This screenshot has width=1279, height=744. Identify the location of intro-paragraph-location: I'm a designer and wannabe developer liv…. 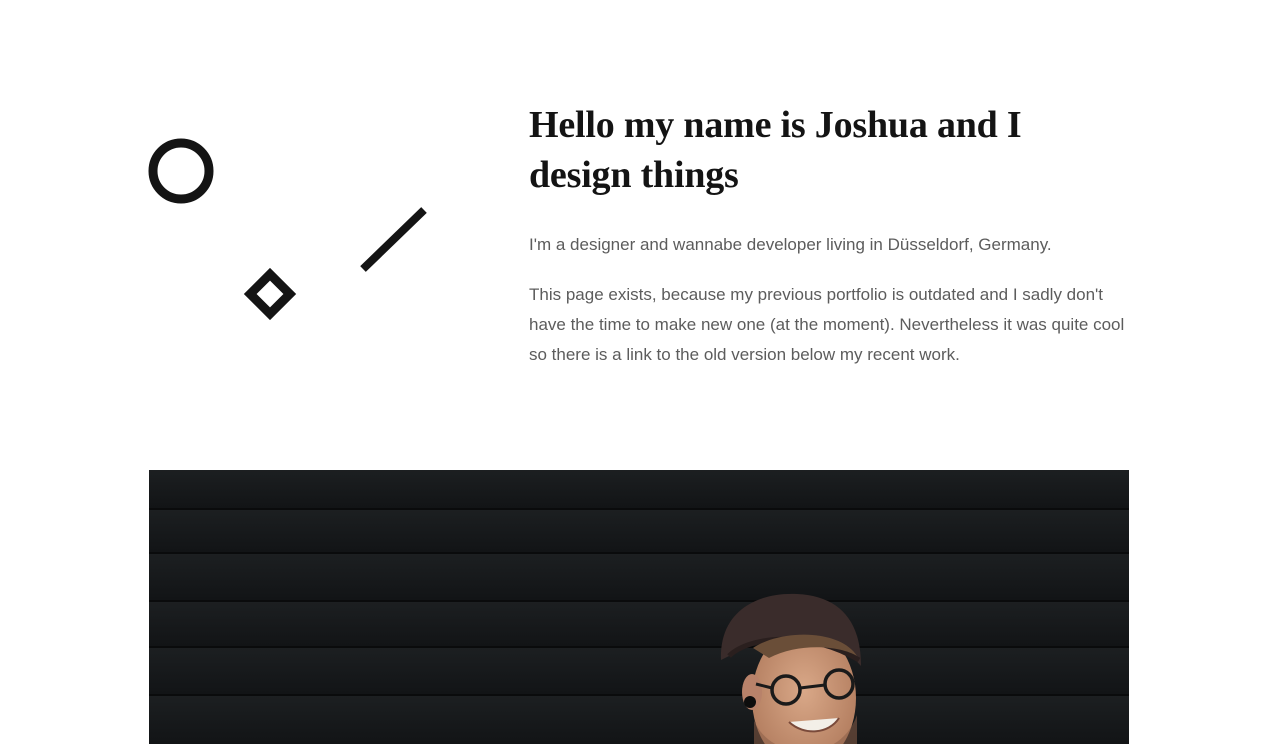
(790, 244).